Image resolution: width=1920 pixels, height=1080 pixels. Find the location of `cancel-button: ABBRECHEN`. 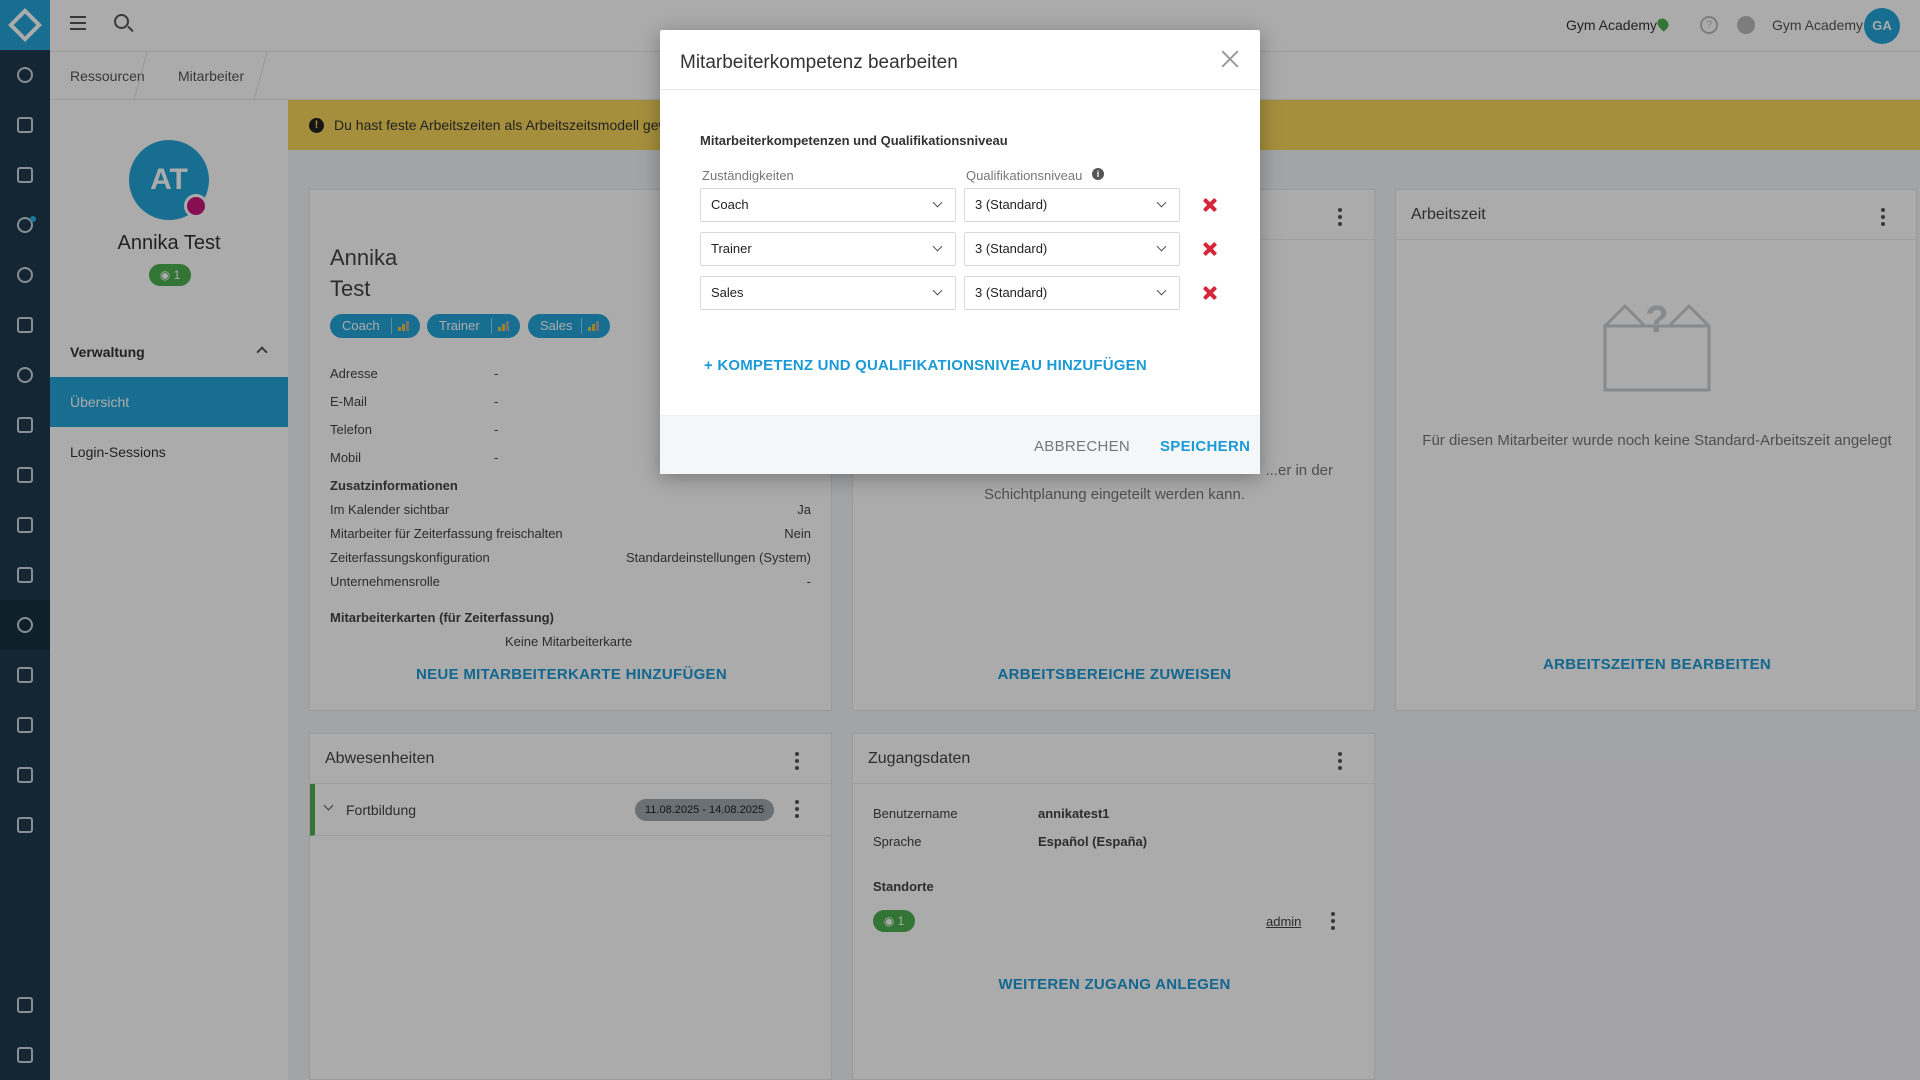

cancel-button: ABBRECHEN is located at coordinates (1082, 446).